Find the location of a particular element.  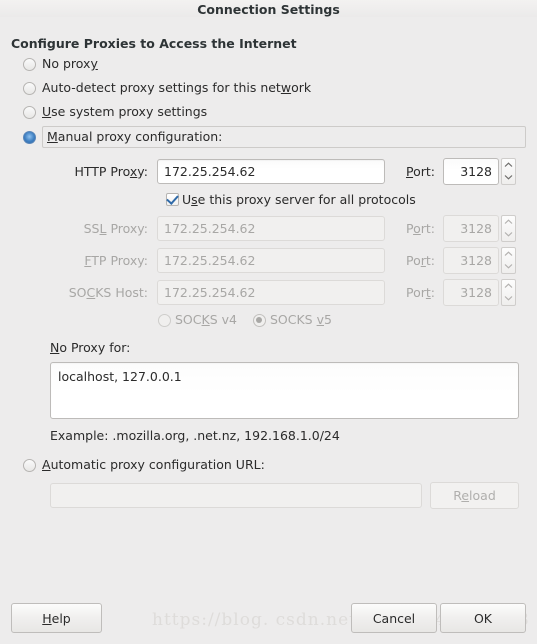

radio-label-pac-url: Automatic proxy configuration URL: is located at coordinates (153, 465).